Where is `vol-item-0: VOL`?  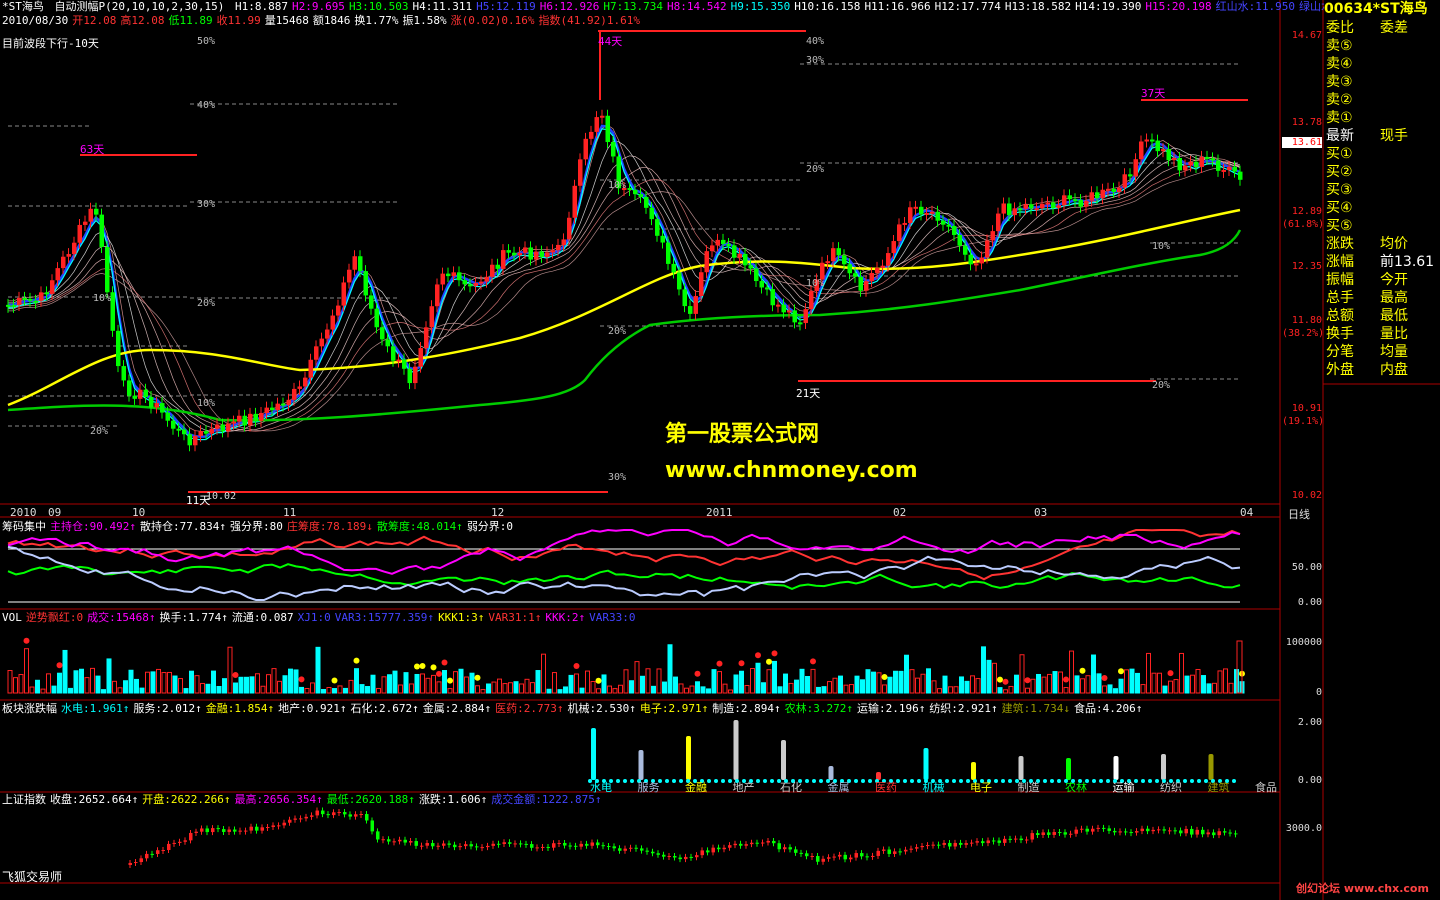 vol-item-0: VOL is located at coordinates (12, 617).